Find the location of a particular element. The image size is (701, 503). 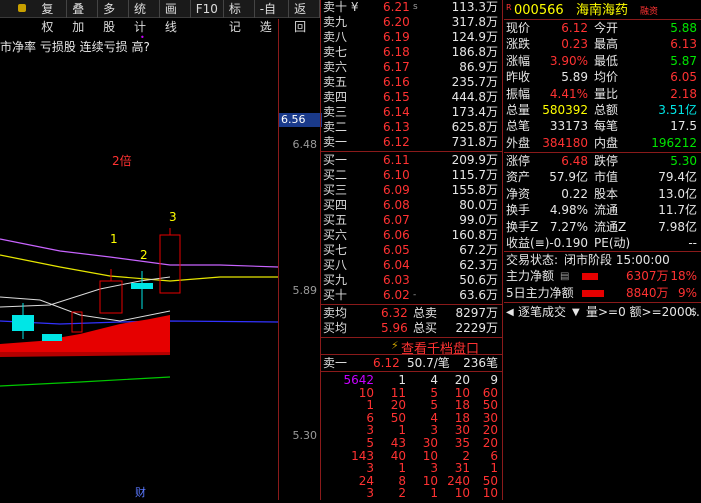

stock-name: 海南海药 is located at coordinates (602, 10).